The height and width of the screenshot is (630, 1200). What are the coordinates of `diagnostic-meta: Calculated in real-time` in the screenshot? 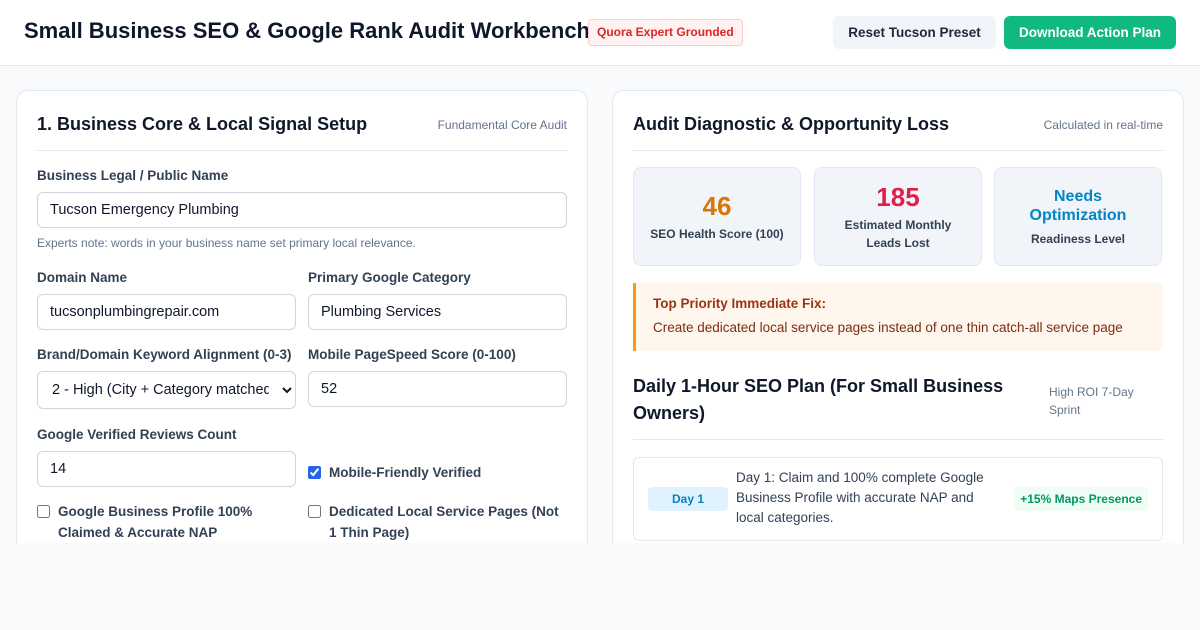 It's located at (1103, 125).